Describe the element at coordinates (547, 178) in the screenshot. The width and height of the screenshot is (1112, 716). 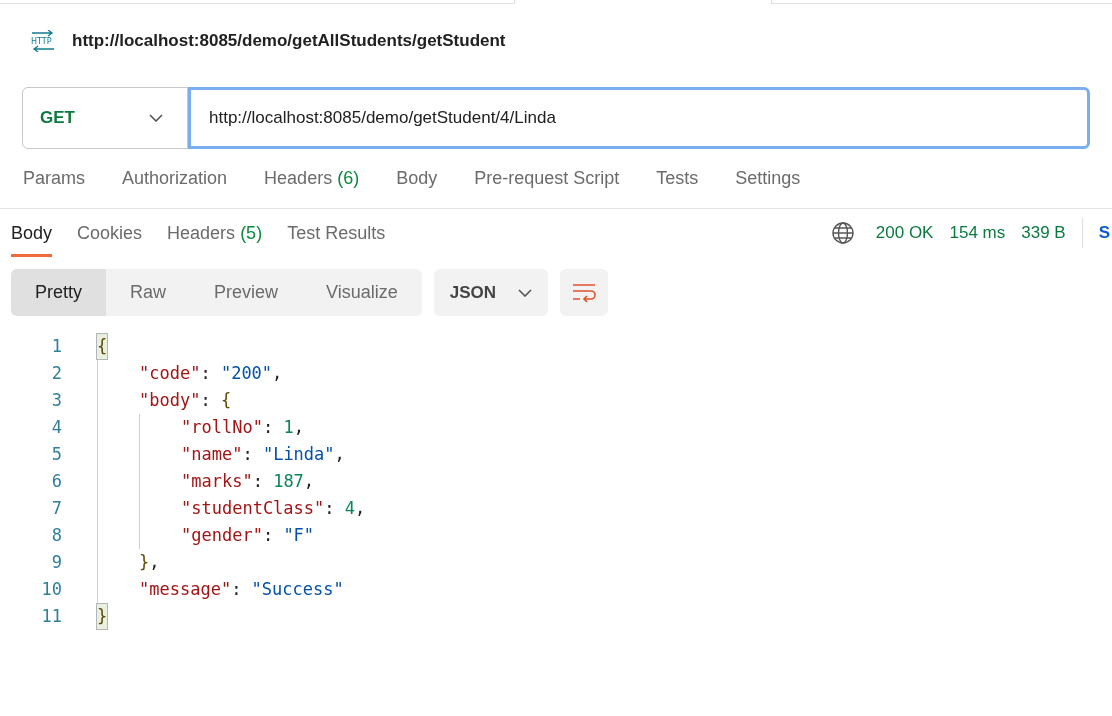
I see `request-tab: Pre-request Script` at that location.